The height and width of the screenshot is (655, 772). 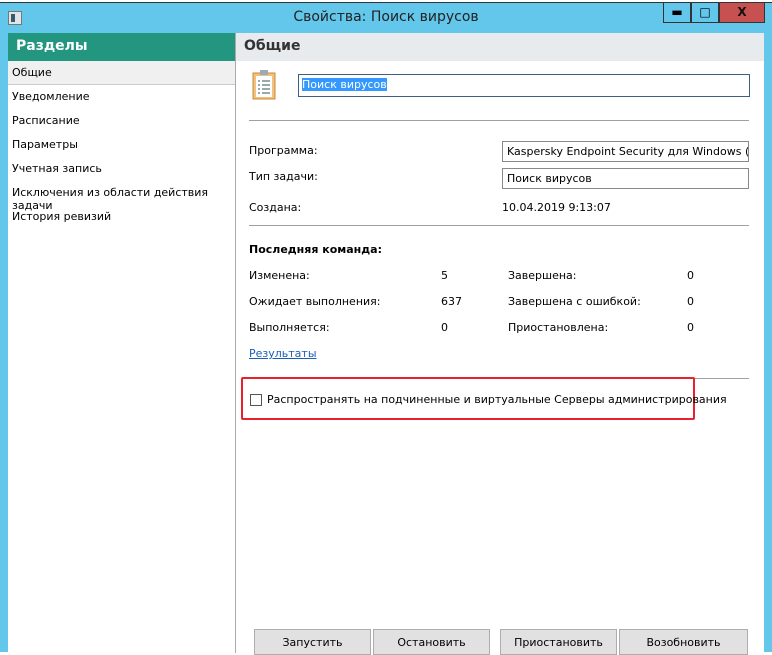 What do you see at coordinates (705, 13) in the screenshot?
I see `maximize-button: □` at bounding box center [705, 13].